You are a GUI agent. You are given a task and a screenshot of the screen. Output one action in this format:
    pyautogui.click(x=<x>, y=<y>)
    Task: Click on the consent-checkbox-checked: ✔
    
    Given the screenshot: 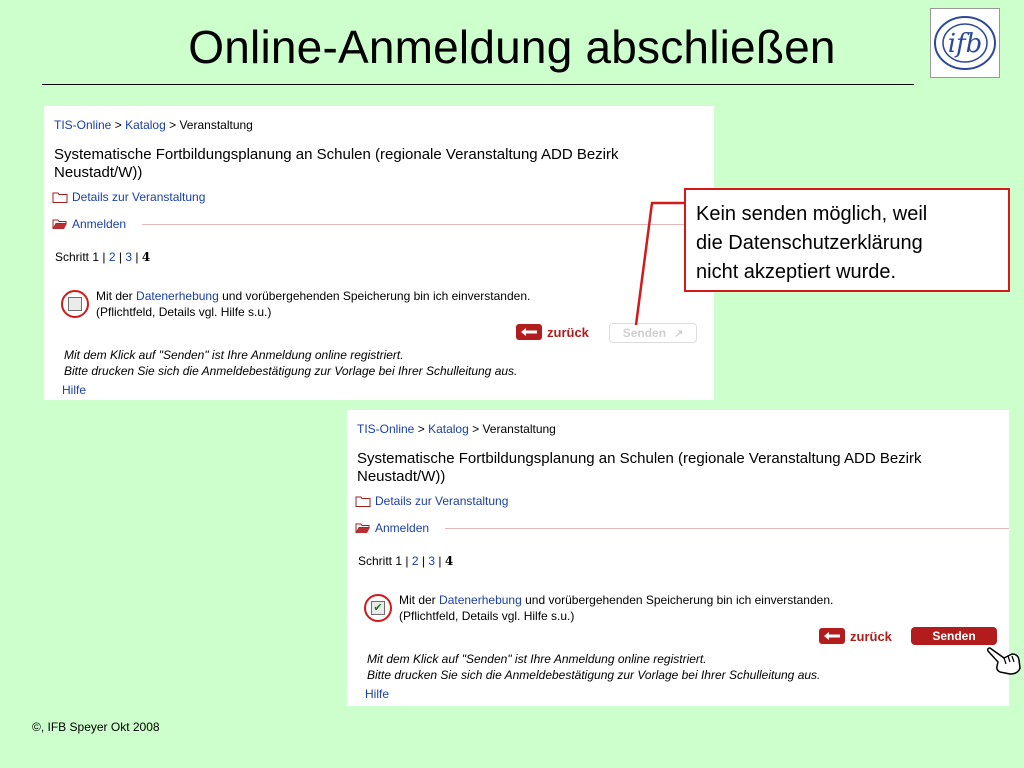 What is the action you would take?
    pyautogui.click(x=378, y=608)
    